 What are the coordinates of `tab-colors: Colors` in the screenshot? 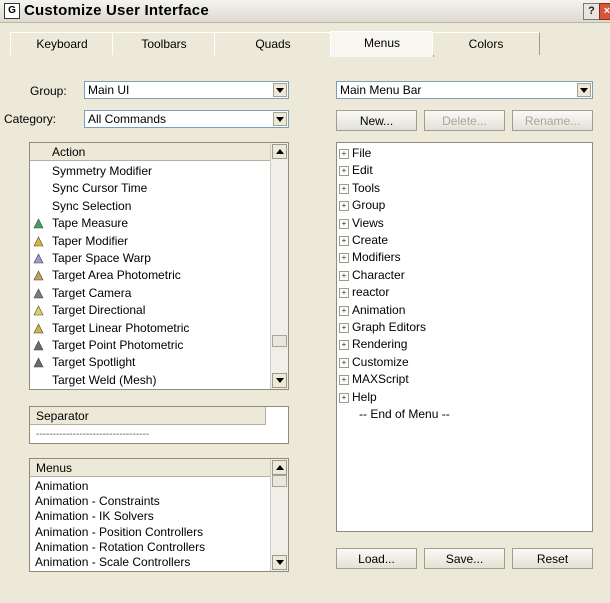 It's located at (486, 43).